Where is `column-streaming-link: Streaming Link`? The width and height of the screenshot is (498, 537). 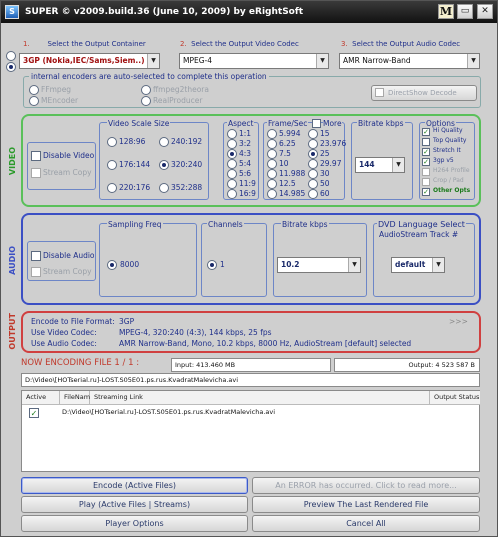 column-streaming-link: Streaming Link is located at coordinates (260, 398).